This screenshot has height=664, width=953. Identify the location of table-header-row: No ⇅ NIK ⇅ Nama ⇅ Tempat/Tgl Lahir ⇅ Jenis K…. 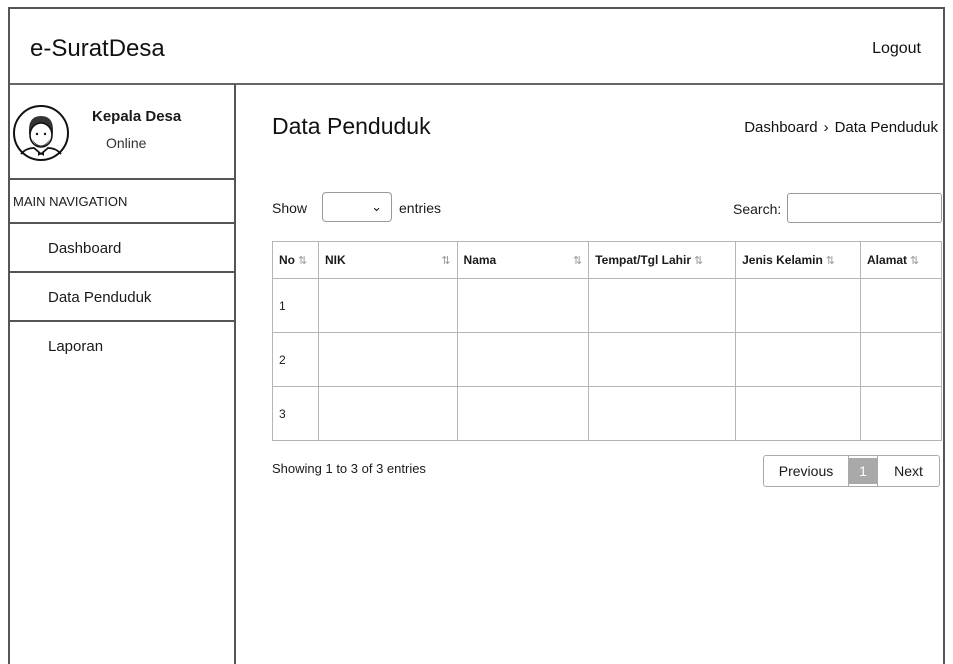
(607, 260).